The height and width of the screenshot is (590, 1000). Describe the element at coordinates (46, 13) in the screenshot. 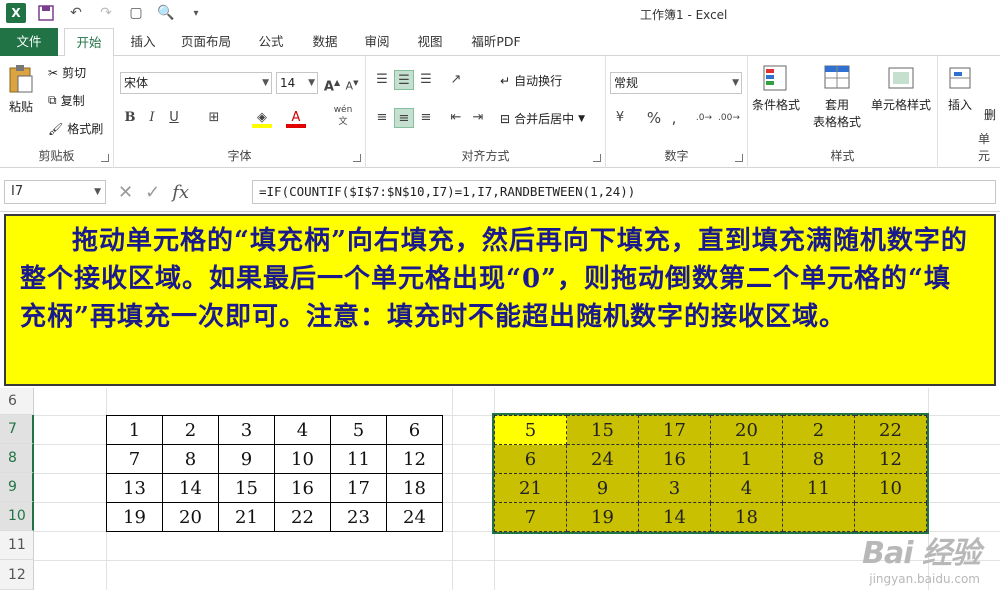

I see `save-icon` at that location.